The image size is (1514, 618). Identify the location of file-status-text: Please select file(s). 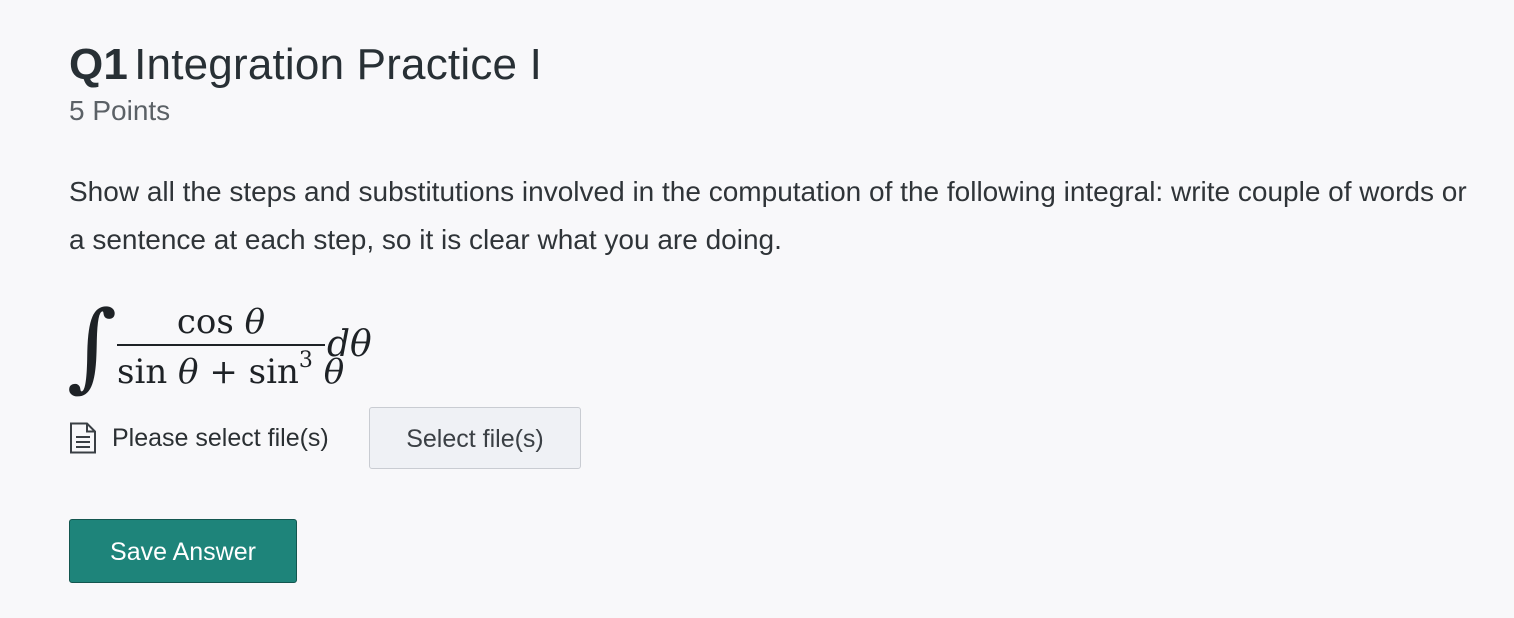
(220, 438).